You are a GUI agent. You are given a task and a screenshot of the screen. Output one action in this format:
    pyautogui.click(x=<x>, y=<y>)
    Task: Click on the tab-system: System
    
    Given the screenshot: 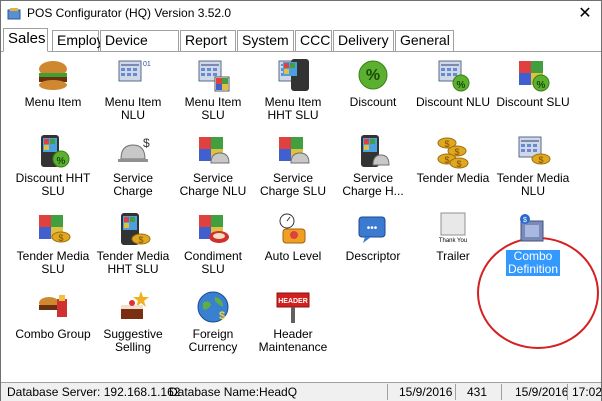 What is the action you would take?
    pyautogui.click(x=265, y=40)
    